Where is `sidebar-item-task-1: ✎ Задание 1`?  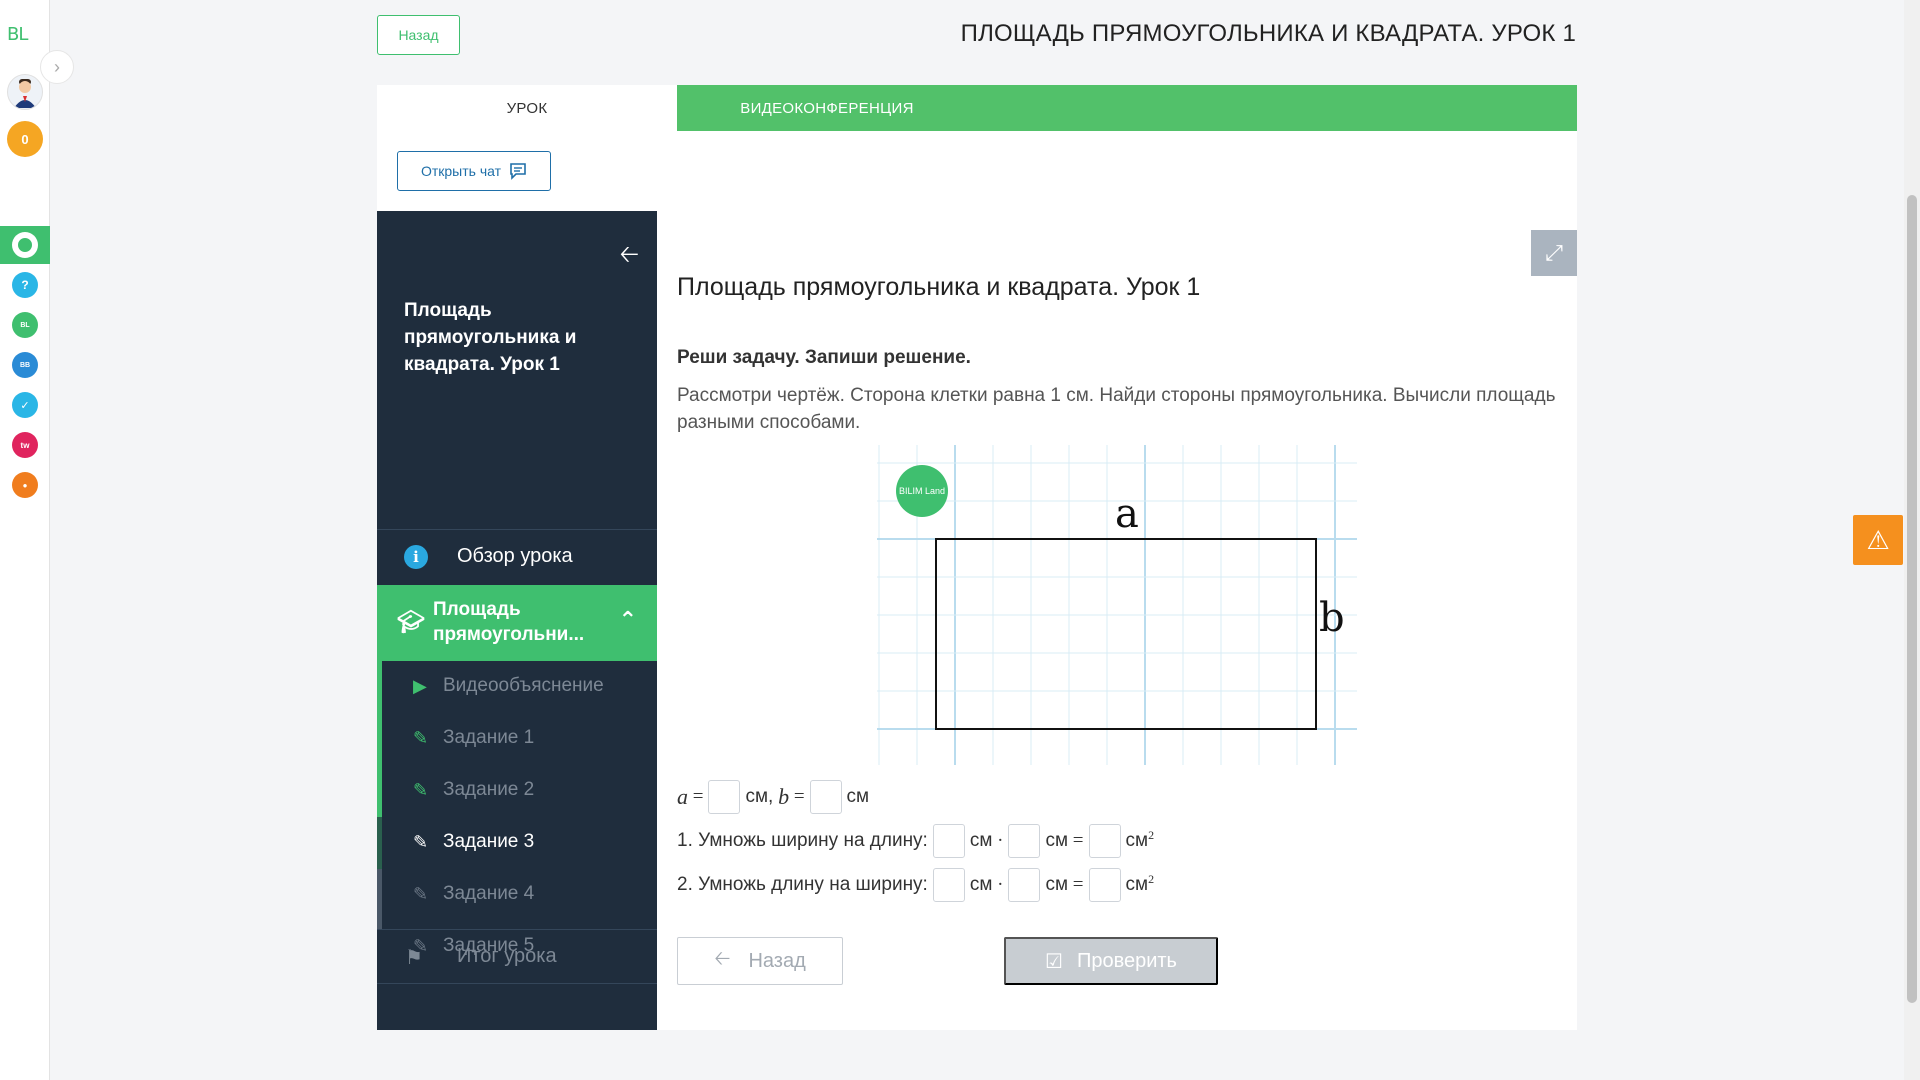
sidebar-item-task-1: ✎ Задание 1 is located at coordinates (517, 739).